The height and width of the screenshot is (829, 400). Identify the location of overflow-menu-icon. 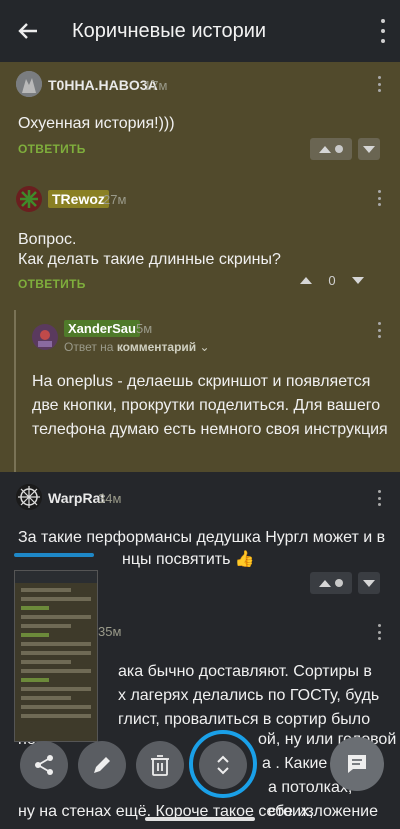
(383, 31).